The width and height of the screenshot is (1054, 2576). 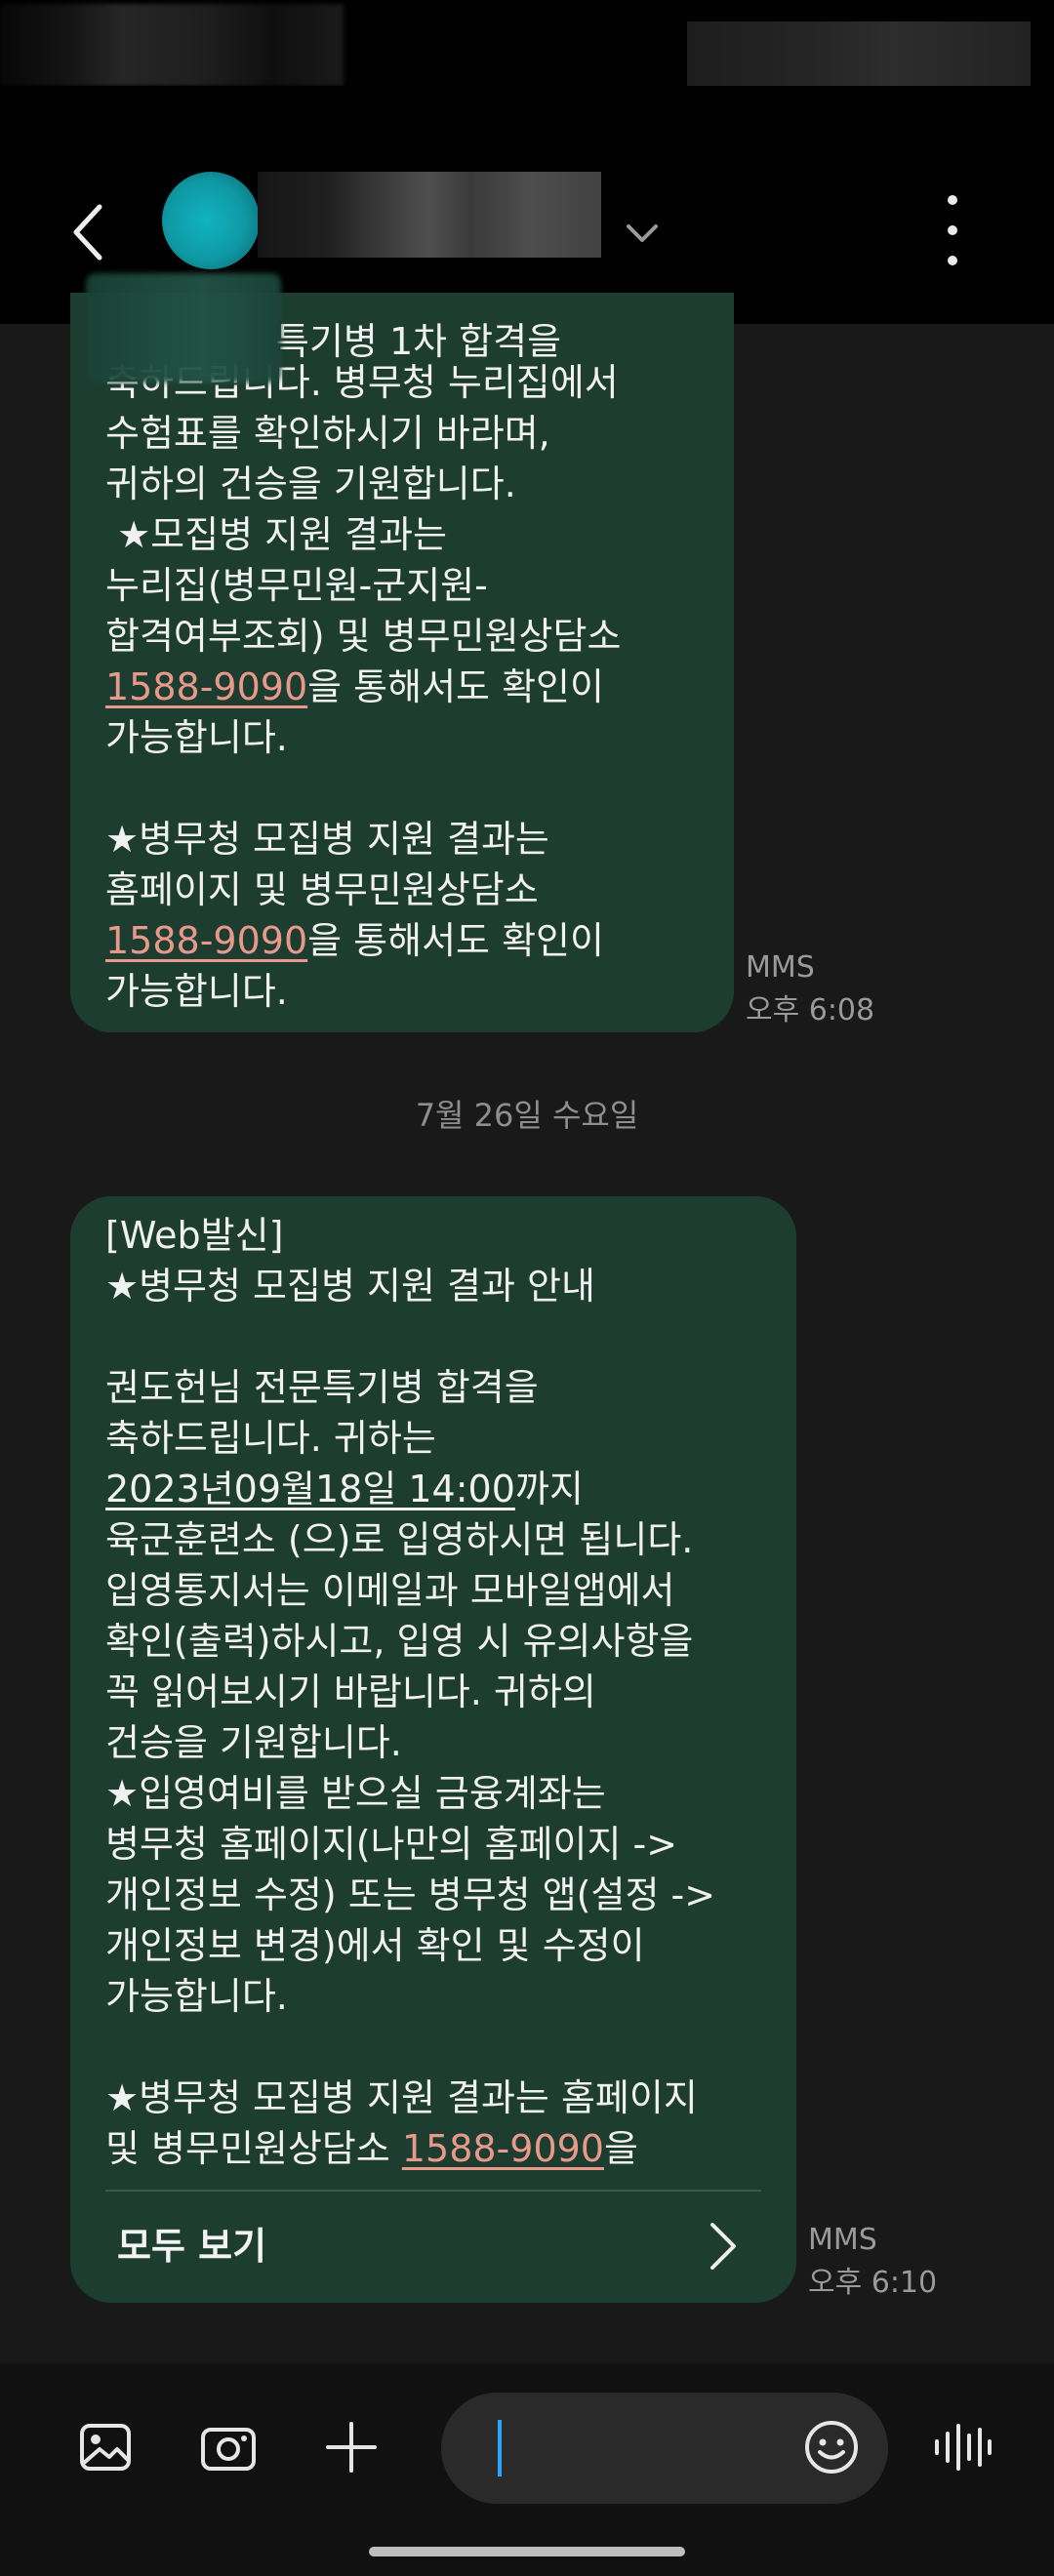 I want to click on message-line: ★모집병 지원 결과는, so click(x=276, y=534).